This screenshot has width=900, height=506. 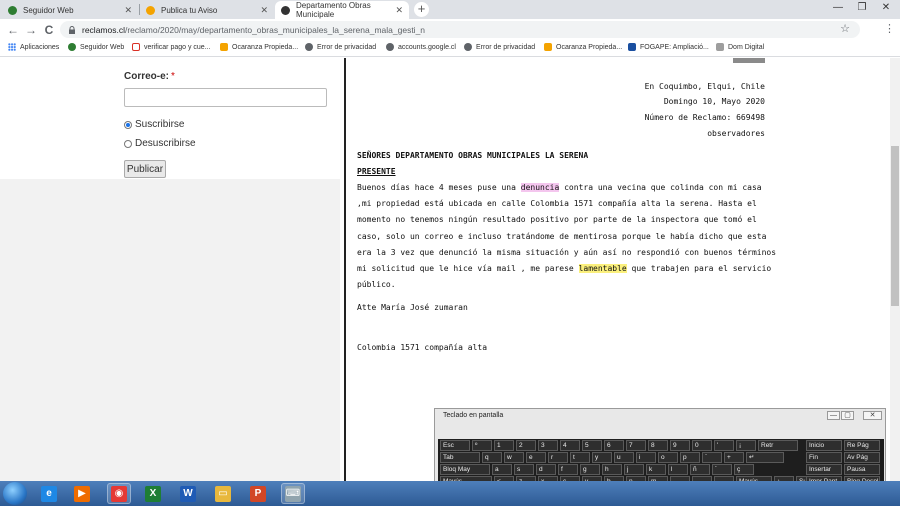 I want to click on key-w: w, so click(x=514, y=457).